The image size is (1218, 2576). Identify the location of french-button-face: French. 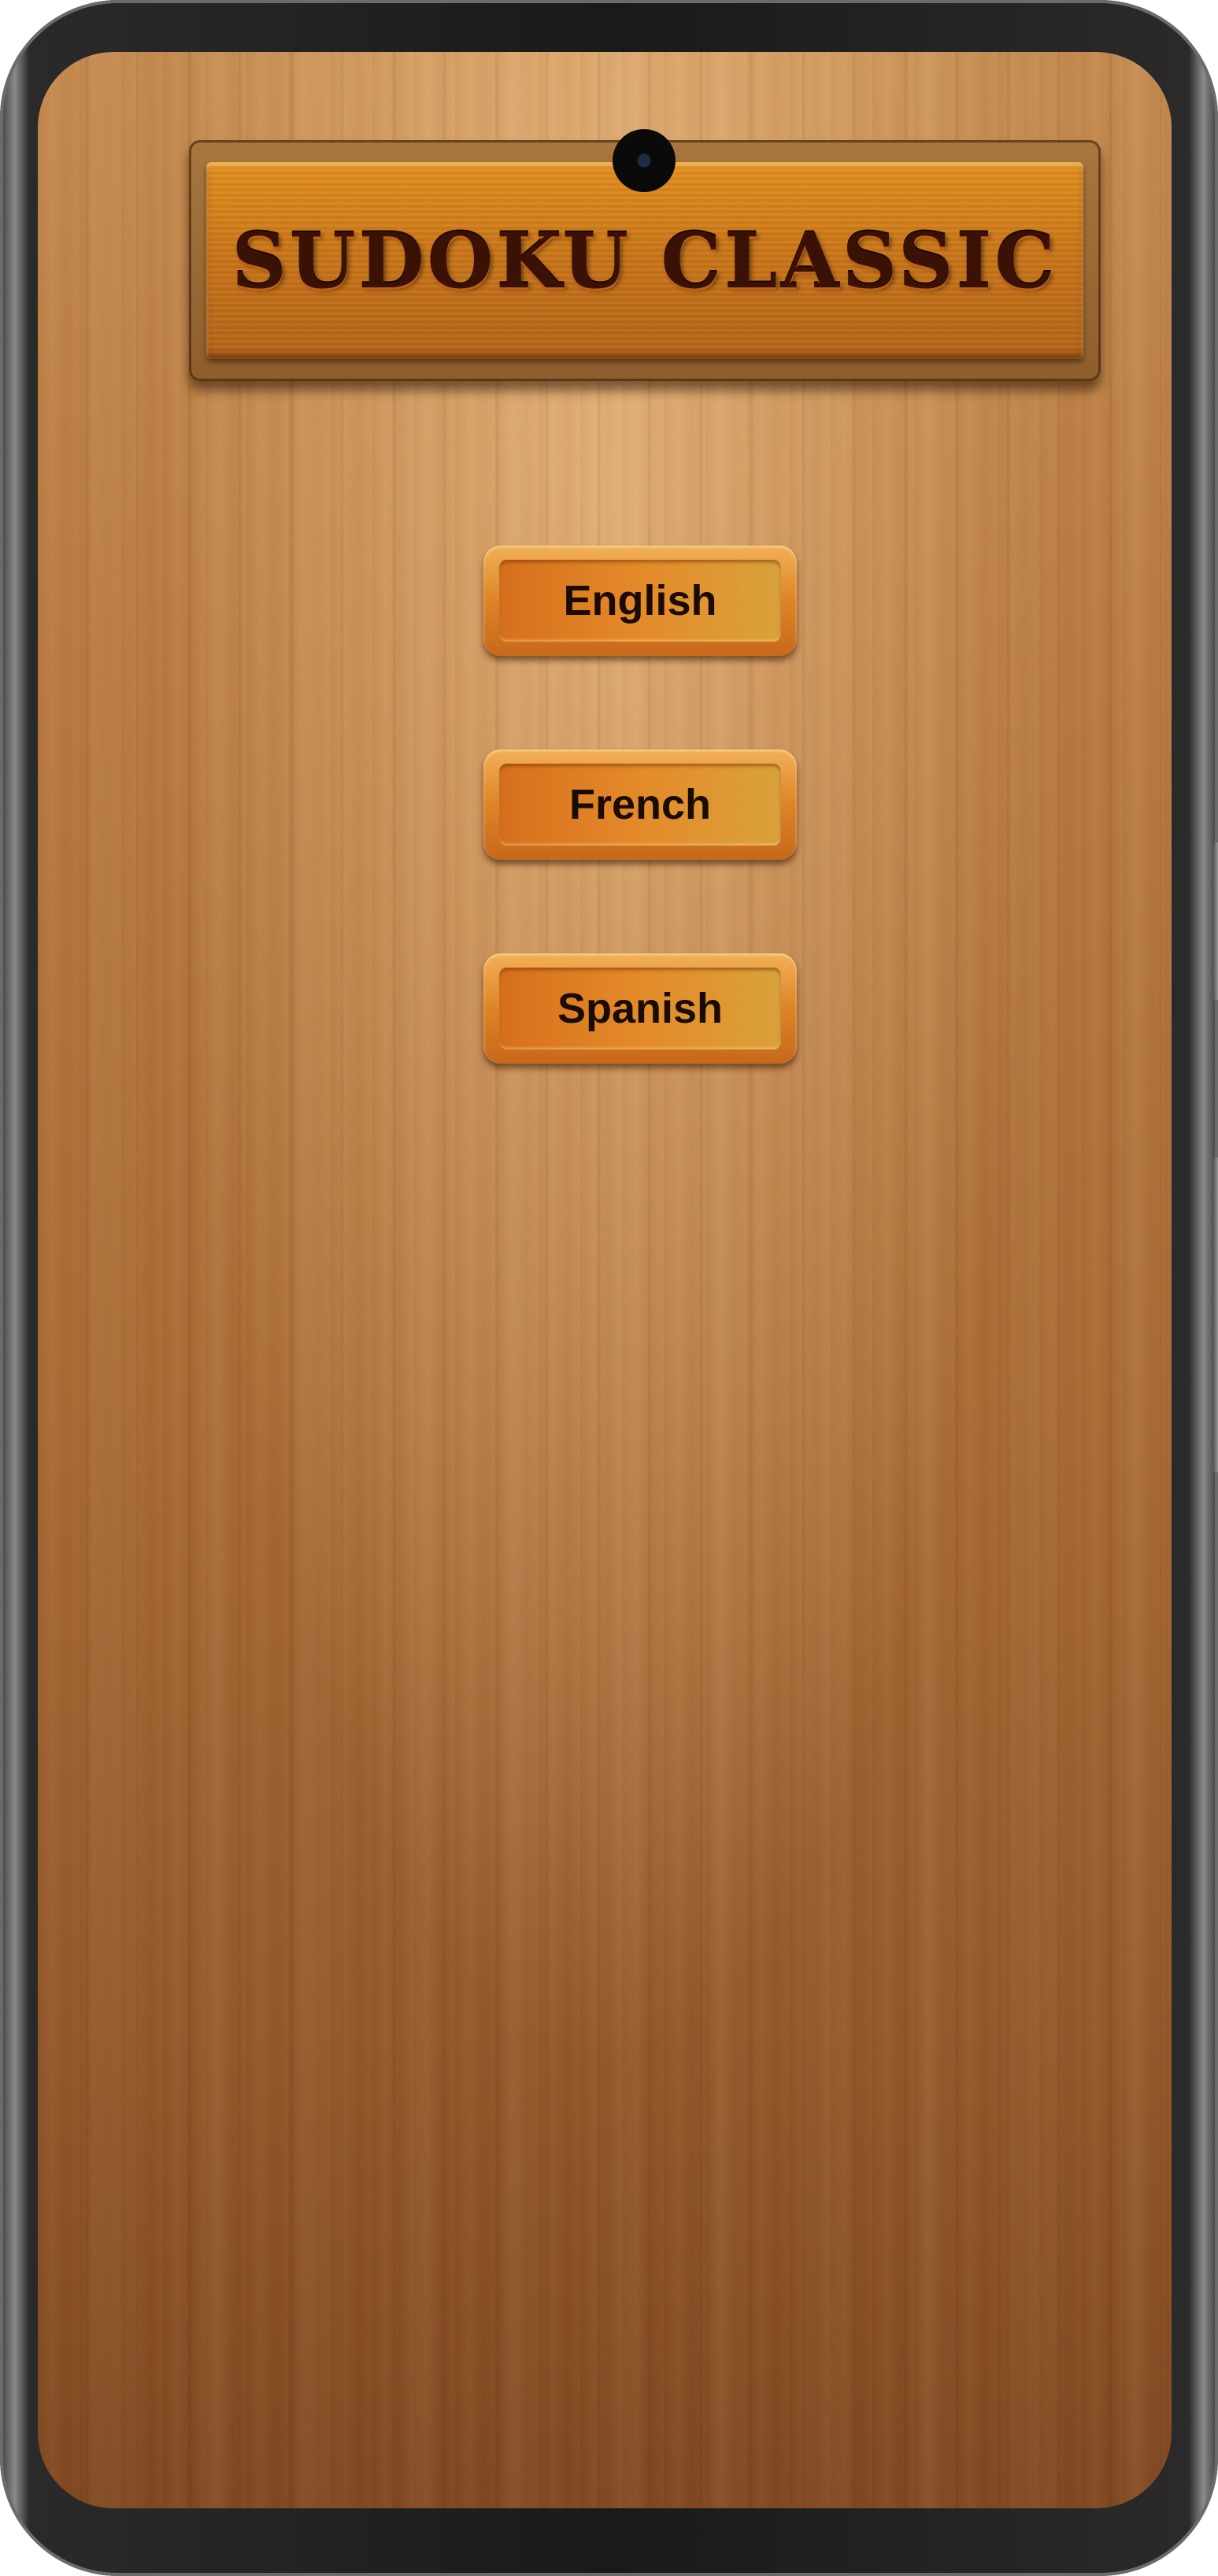
(640, 805).